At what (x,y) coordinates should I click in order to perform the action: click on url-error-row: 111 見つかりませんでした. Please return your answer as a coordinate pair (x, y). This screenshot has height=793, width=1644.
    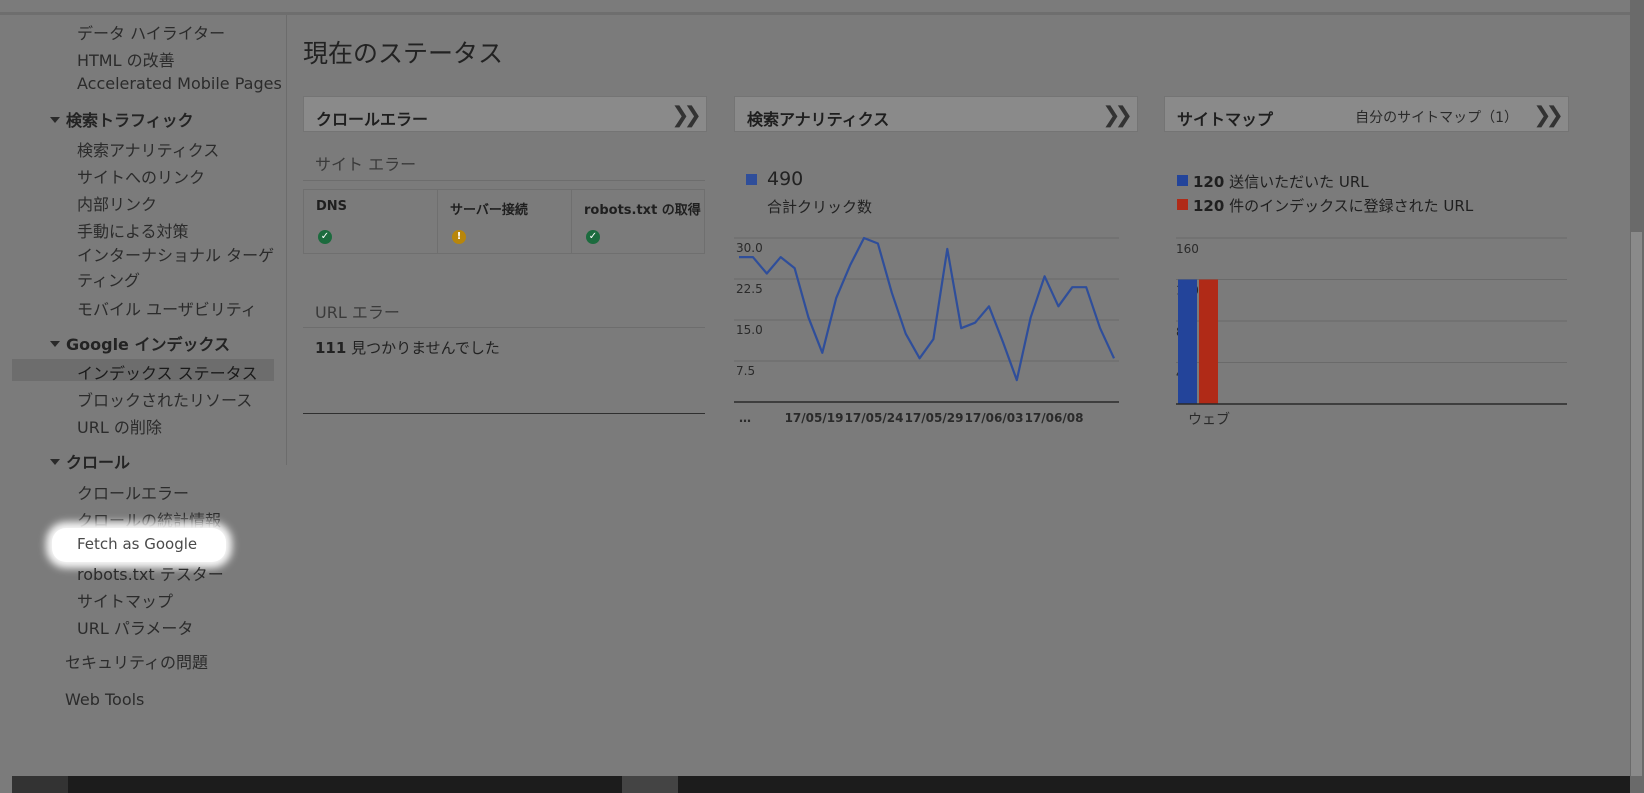
    Looking at the image, I should click on (407, 347).